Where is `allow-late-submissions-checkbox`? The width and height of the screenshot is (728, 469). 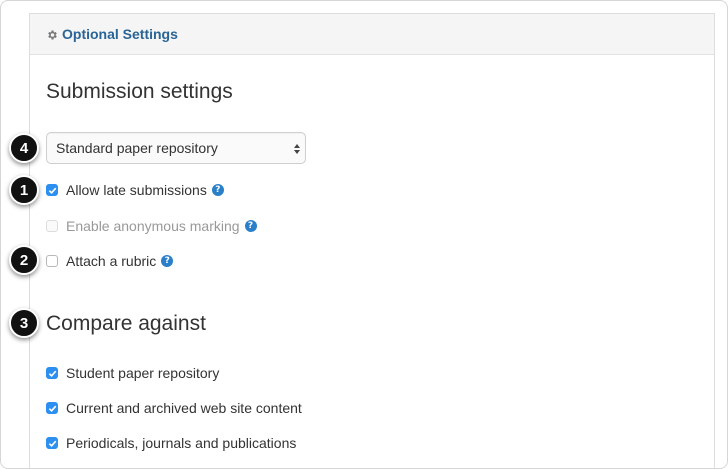
allow-late-submissions-checkbox is located at coordinates (52, 190).